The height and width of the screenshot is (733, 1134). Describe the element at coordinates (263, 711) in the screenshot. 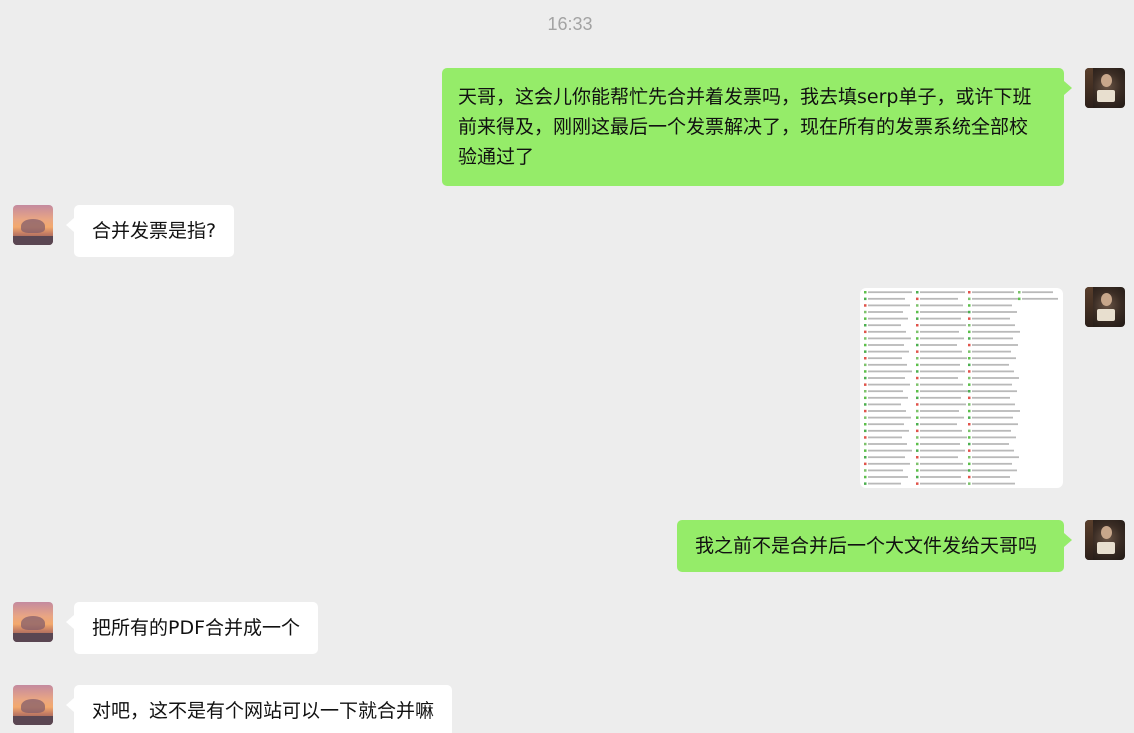

I see `message-text: 对吧，这不是有个网站可以一下就合并嘛` at that location.